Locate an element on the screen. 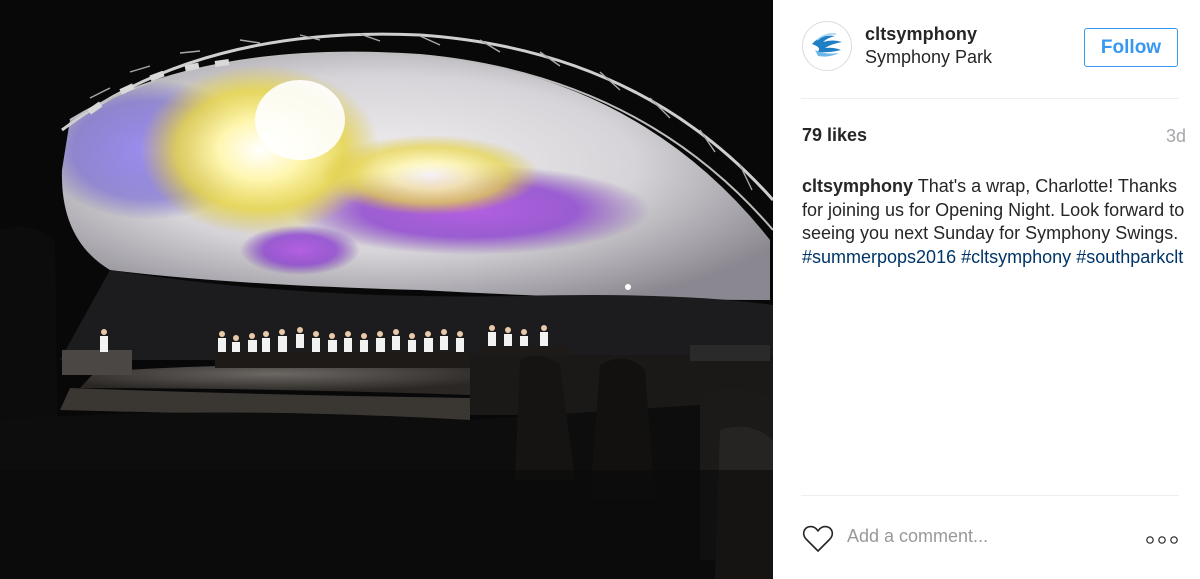 This screenshot has width=1200, height=579. comment-input is located at coordinates (962, 536).